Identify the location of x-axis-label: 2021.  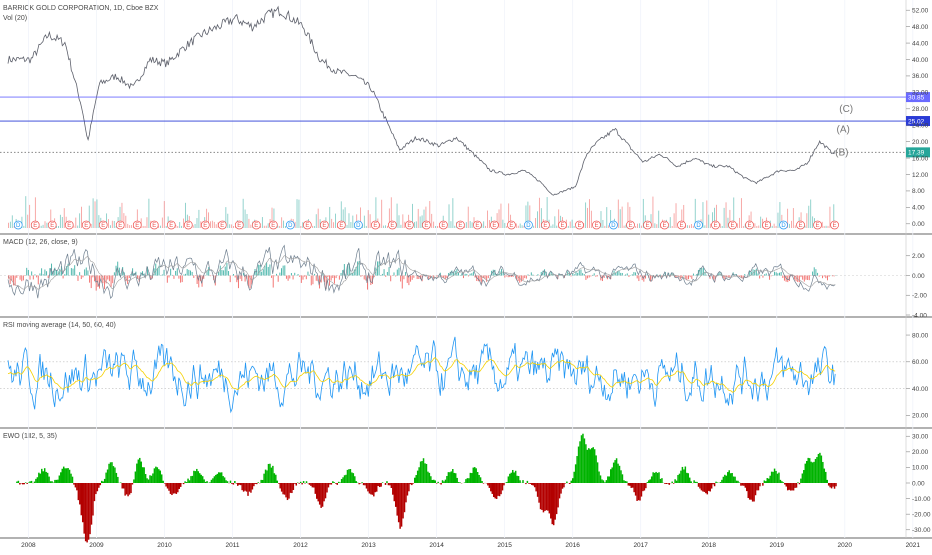
(913, 545).